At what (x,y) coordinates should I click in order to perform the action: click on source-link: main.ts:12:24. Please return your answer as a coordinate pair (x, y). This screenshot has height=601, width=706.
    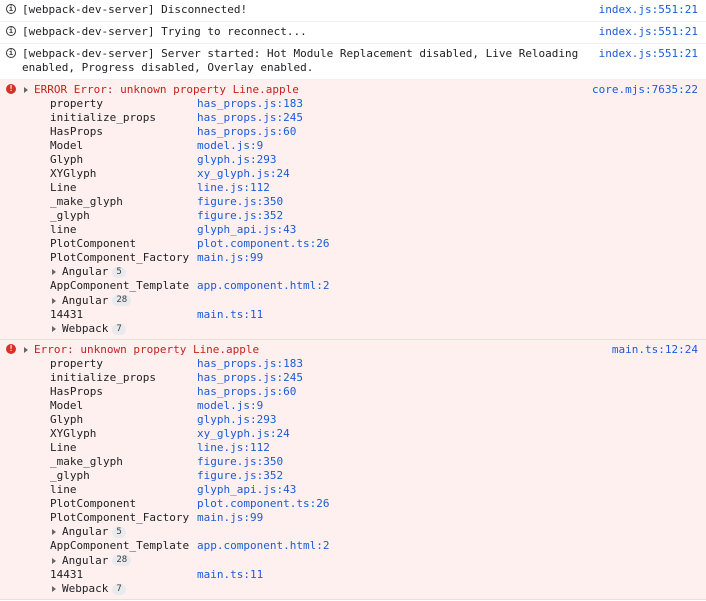
    Looking at the image, I should click on (655, 350).